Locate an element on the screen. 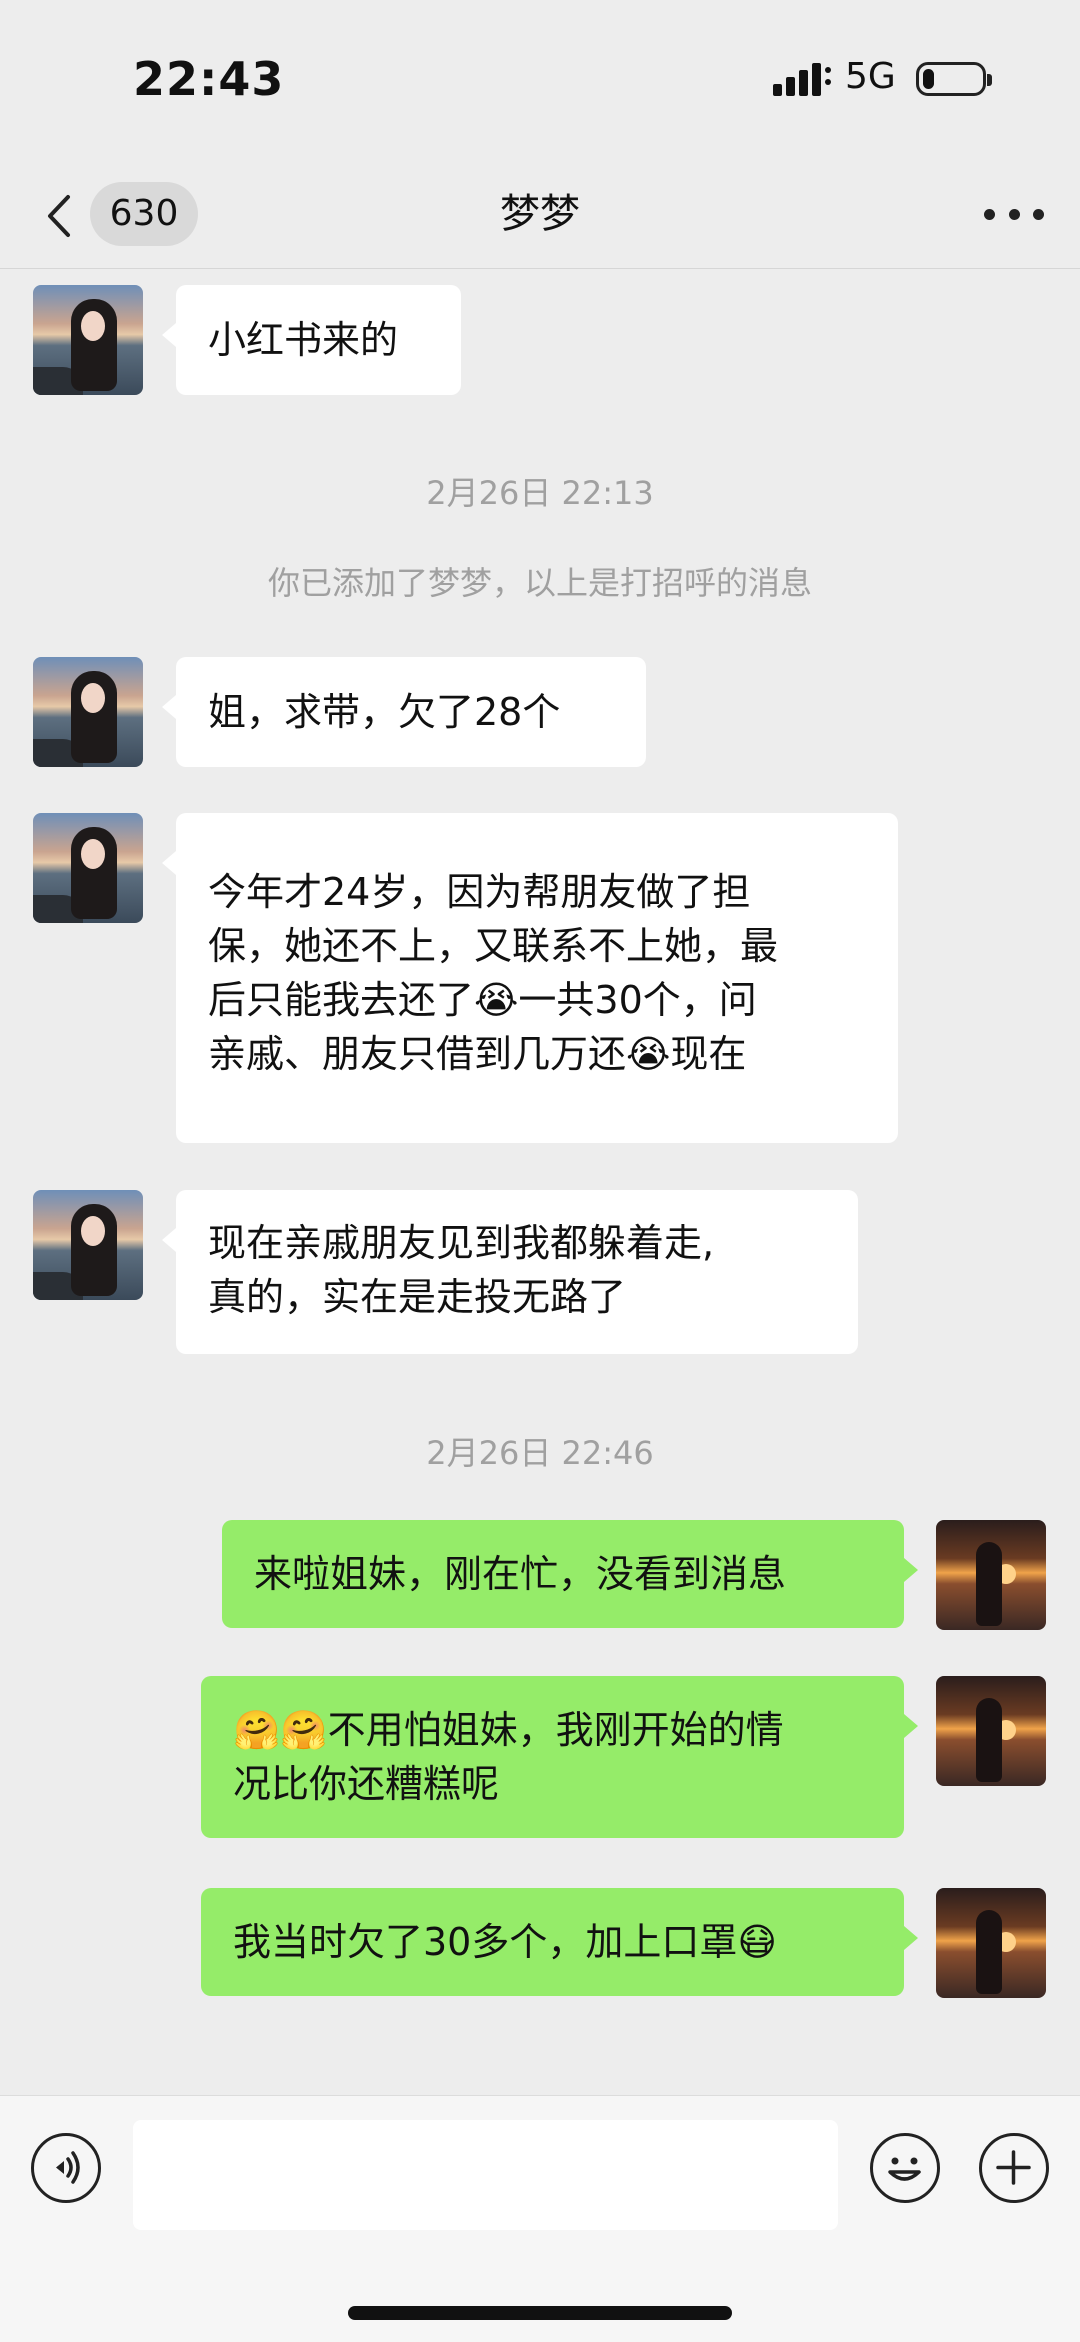 The height and width of the screenshot is (2342, 1080). network-label: 5G is located at coordinates (870, 76).